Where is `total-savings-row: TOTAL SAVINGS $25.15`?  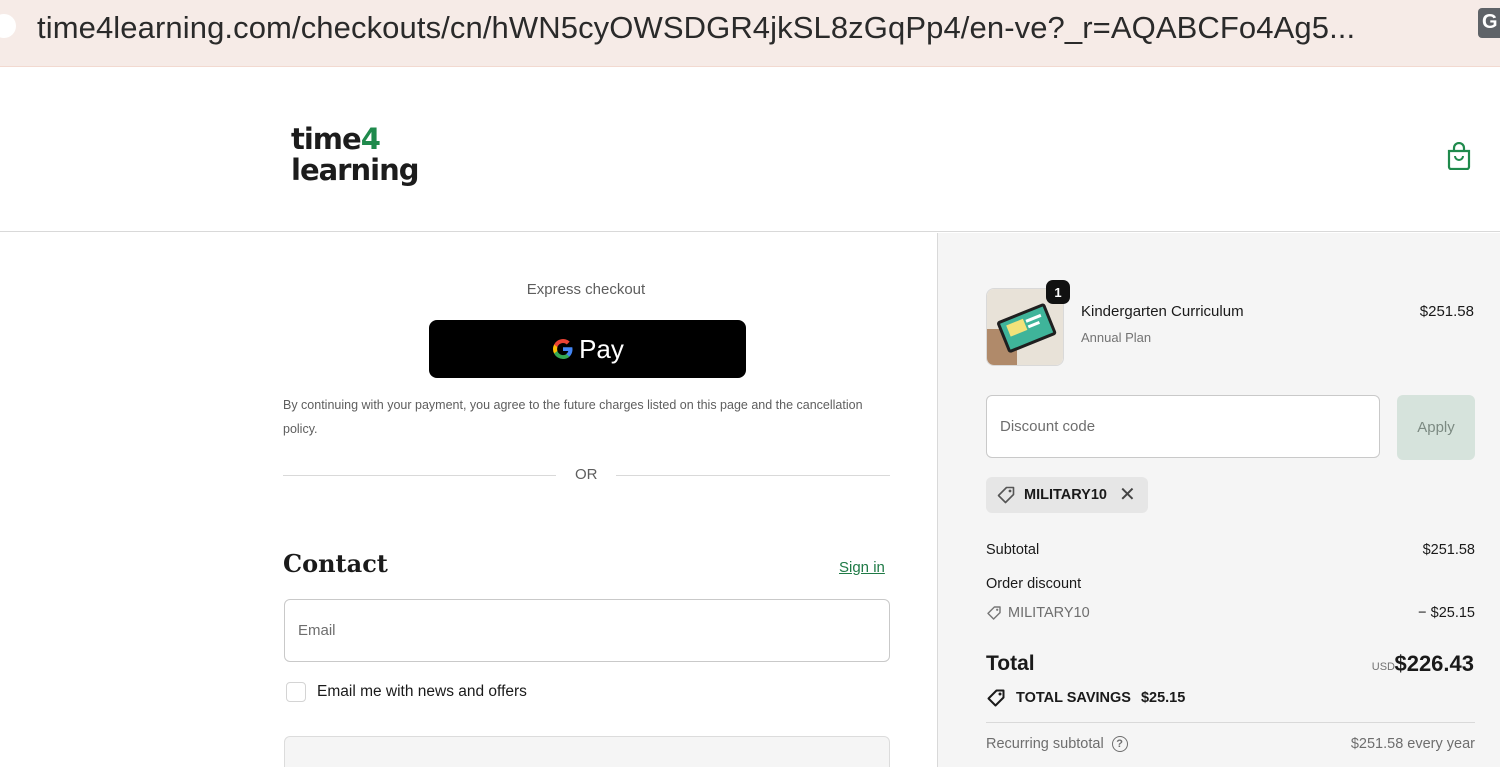 total-savings-row: TOTAL SAVINGS $25.15 is located at coordinates (1085, 698).